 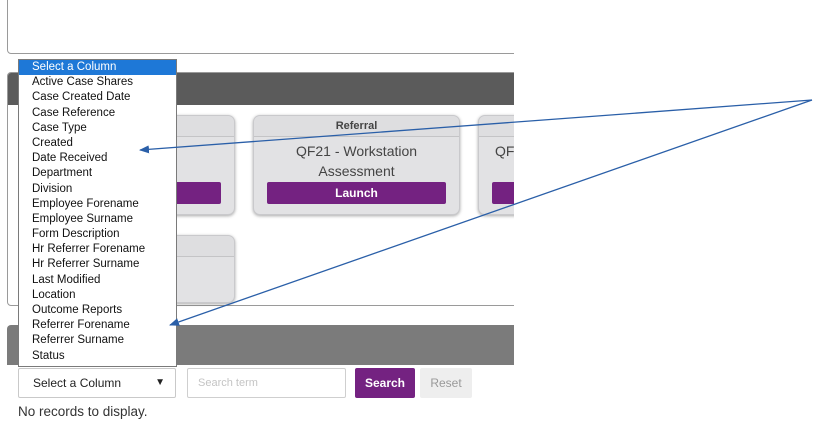 I want to click on annotation-arrow, so click(x=476, y=126).